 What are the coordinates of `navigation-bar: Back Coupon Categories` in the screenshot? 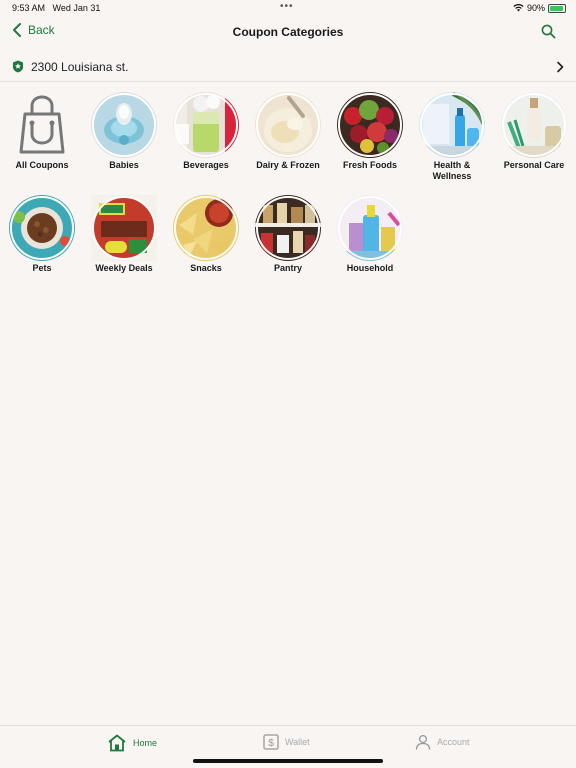 It's located at (288, 32).